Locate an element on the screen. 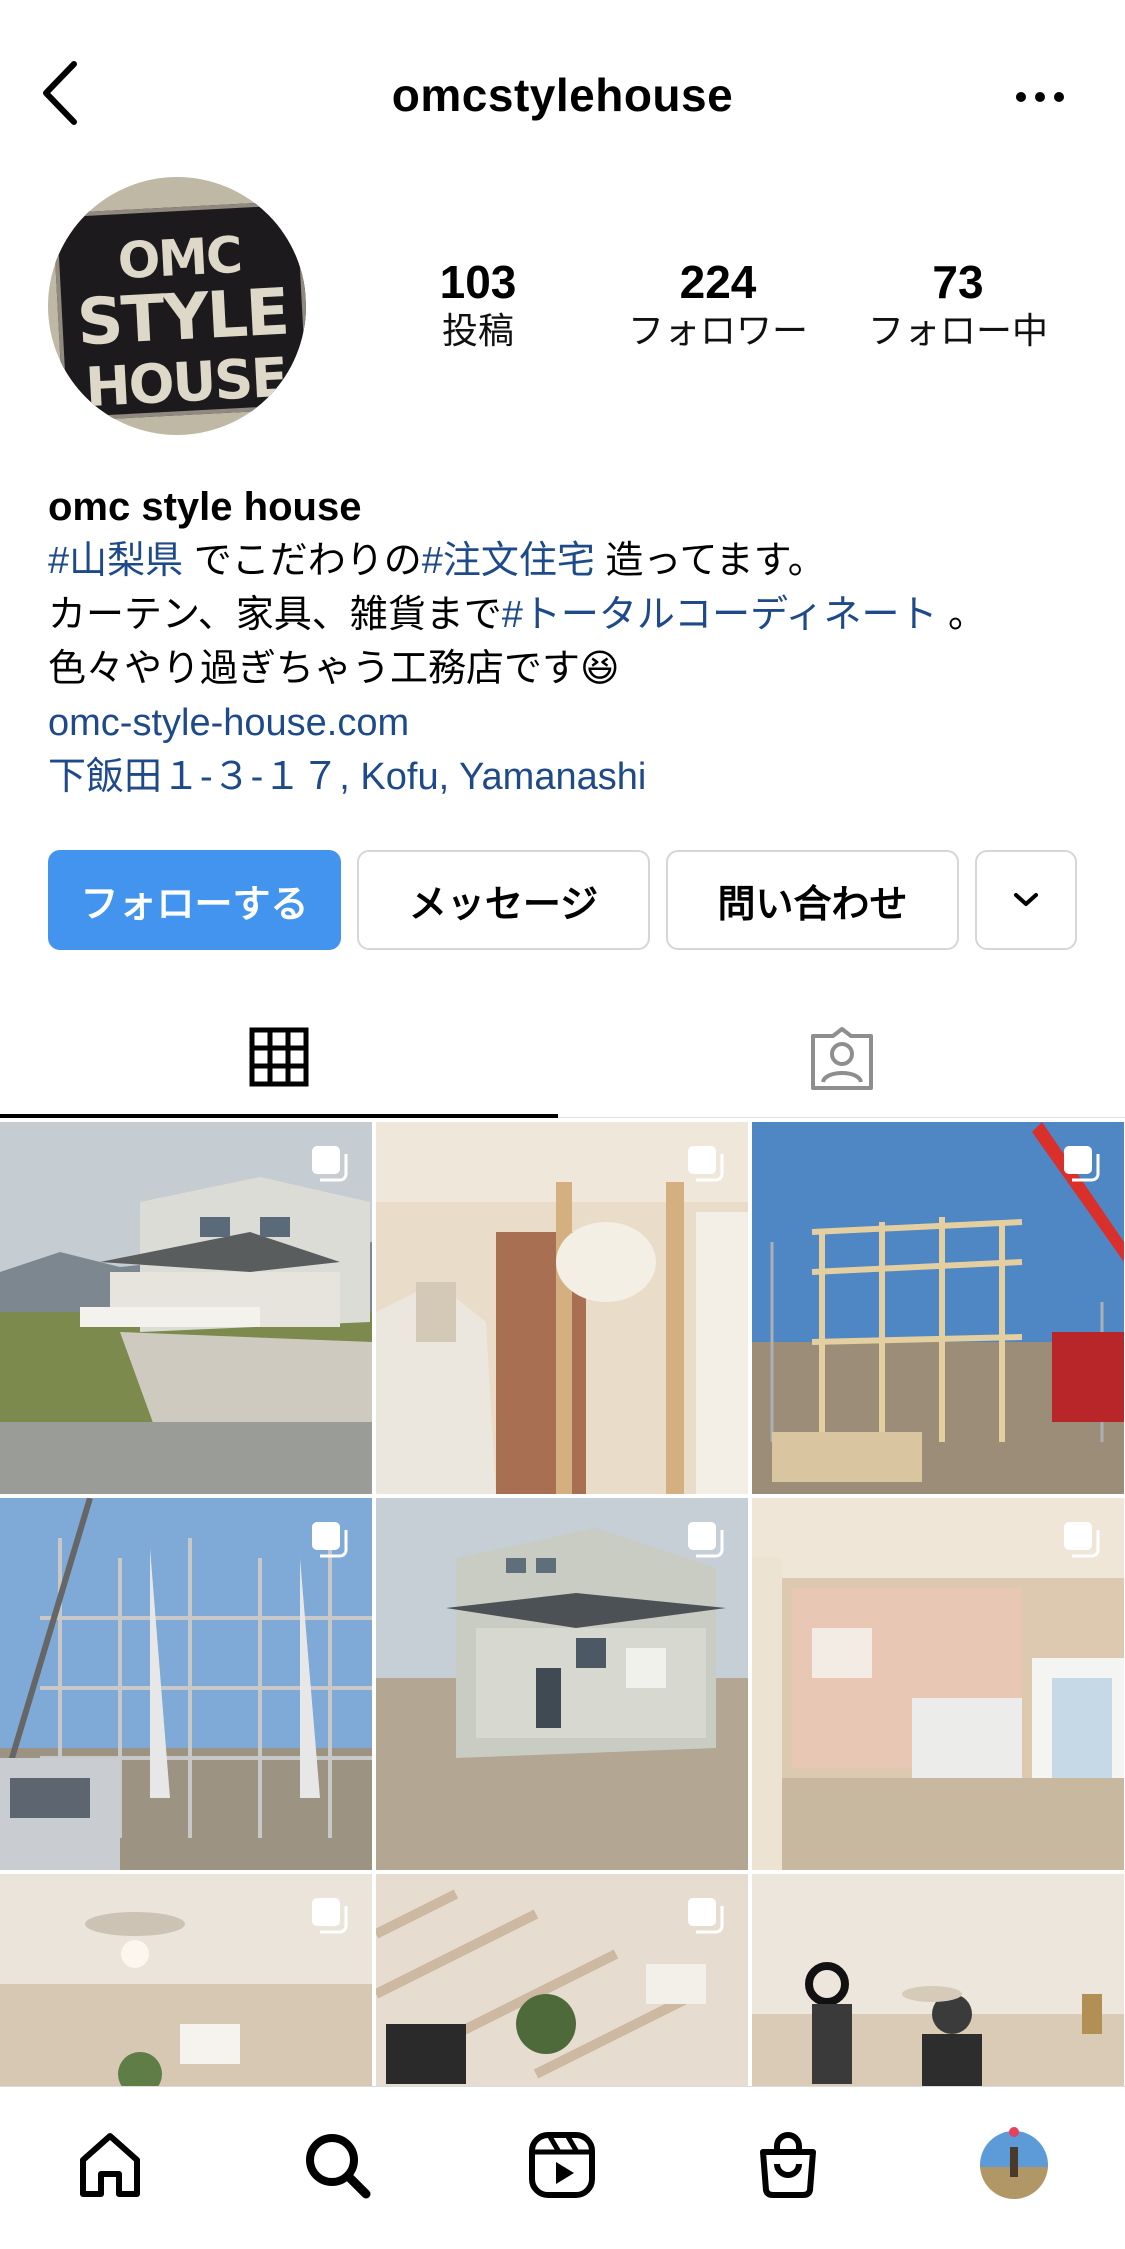 The height and width of the screenshot is (2249, 1125). logo-text-house: HOUSE is located at coordinates (185, 382).